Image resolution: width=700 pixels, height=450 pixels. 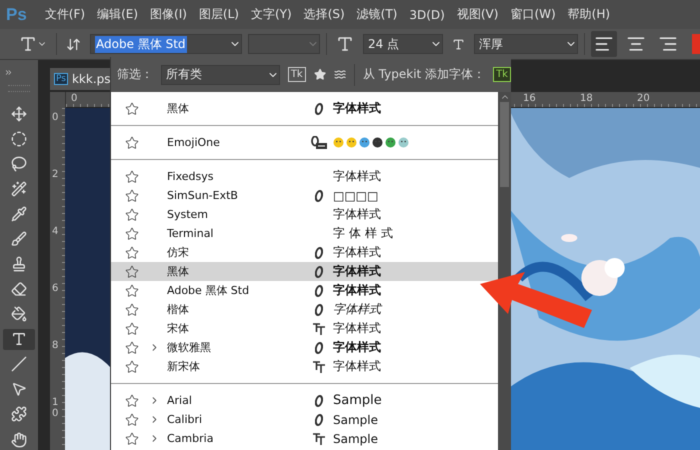 What do you see at coordinates (16, 14) in the screenshot?
I see `app-logo: Ps` at bounding box center [16, 14].